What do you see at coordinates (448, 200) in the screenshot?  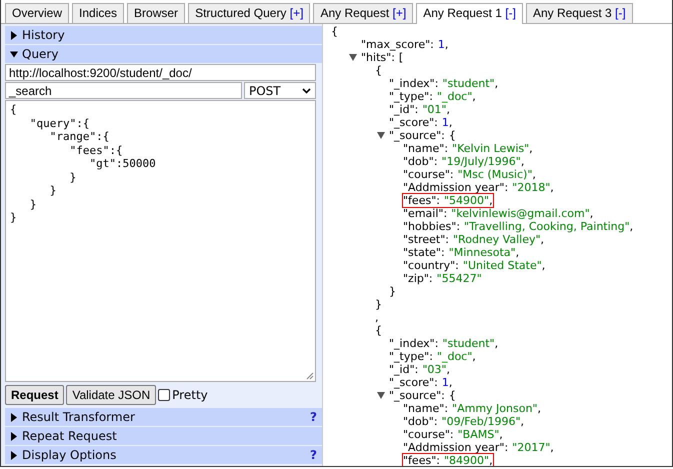 I see `json-line: "fees": "54900",` at bounding box center [448, 200].